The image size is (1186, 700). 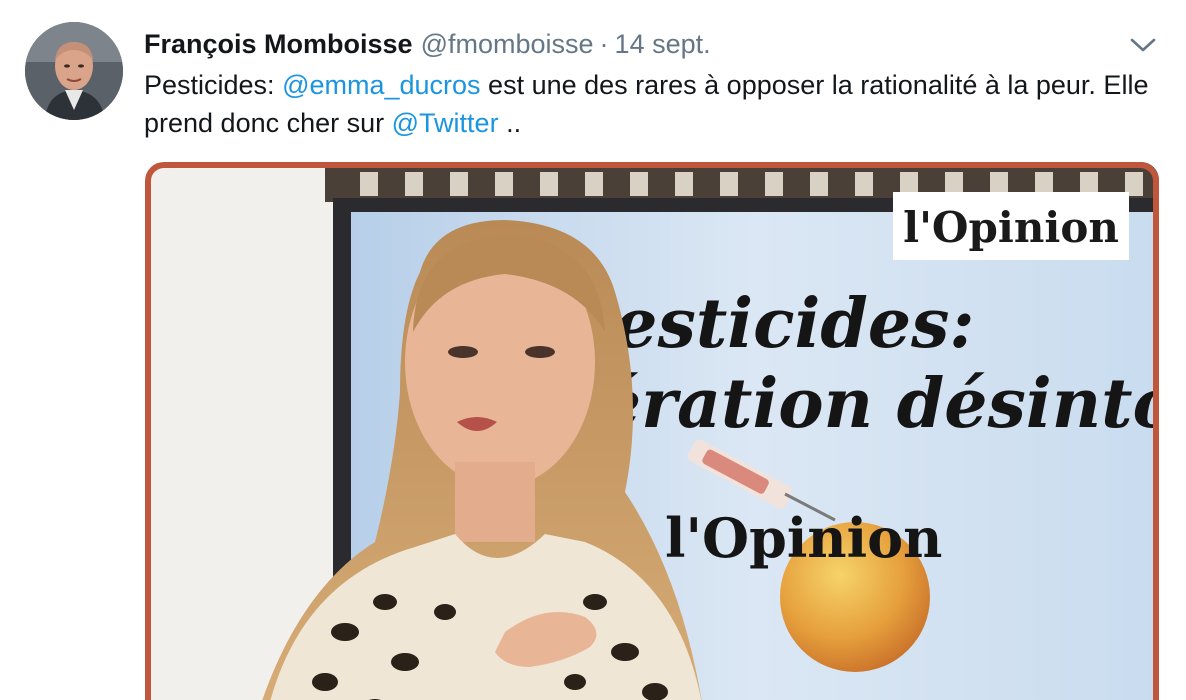 What do you see at coordinates (74, 71) in the screenshot?
I see `author-avatar` at bounding box center [74, 71].